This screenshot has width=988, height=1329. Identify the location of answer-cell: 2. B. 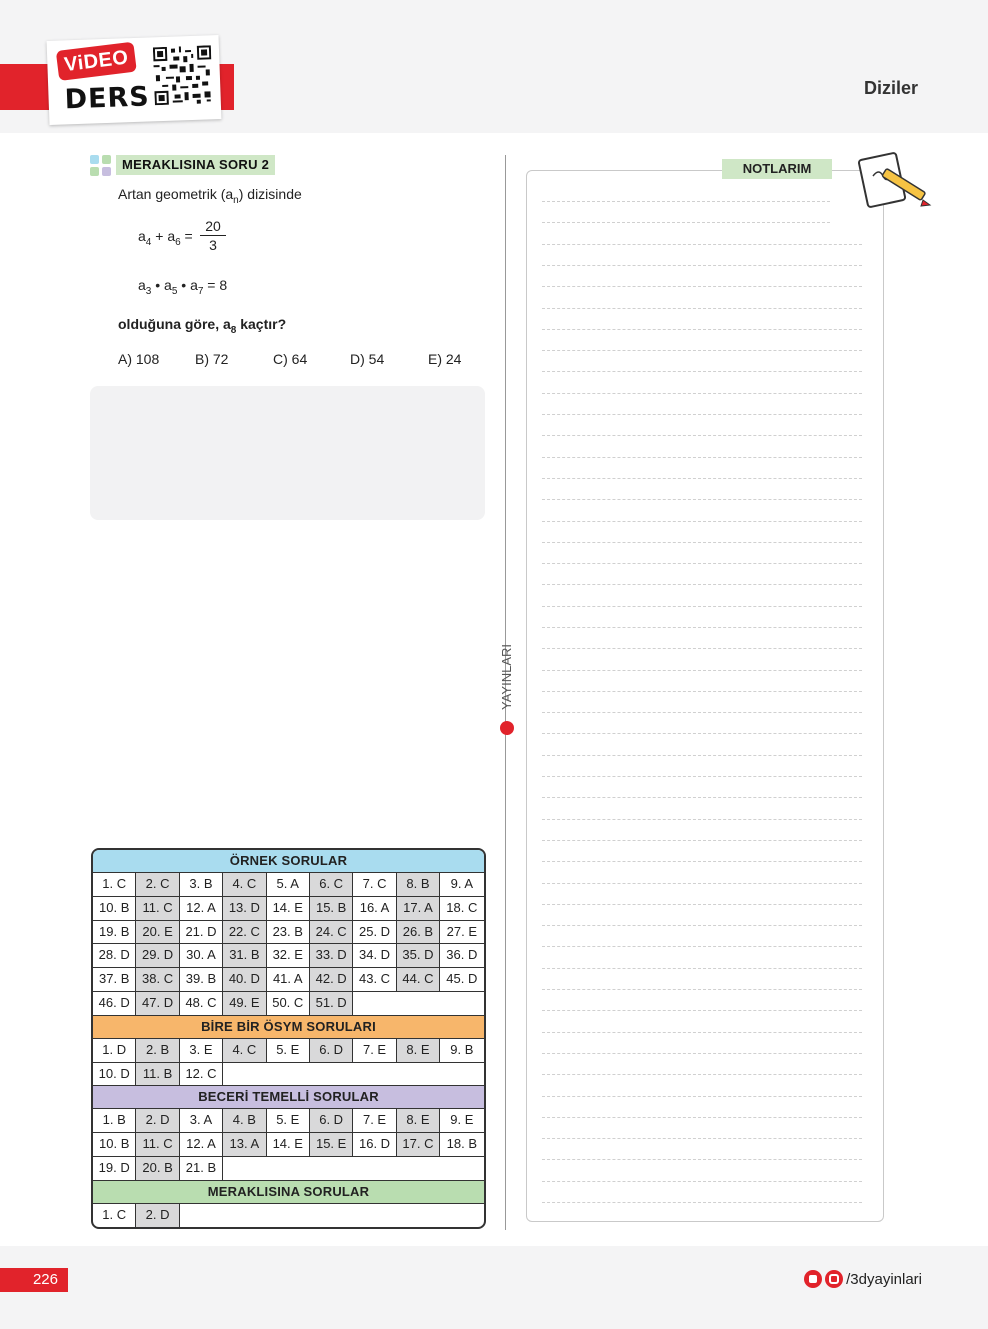
(158, 1050).